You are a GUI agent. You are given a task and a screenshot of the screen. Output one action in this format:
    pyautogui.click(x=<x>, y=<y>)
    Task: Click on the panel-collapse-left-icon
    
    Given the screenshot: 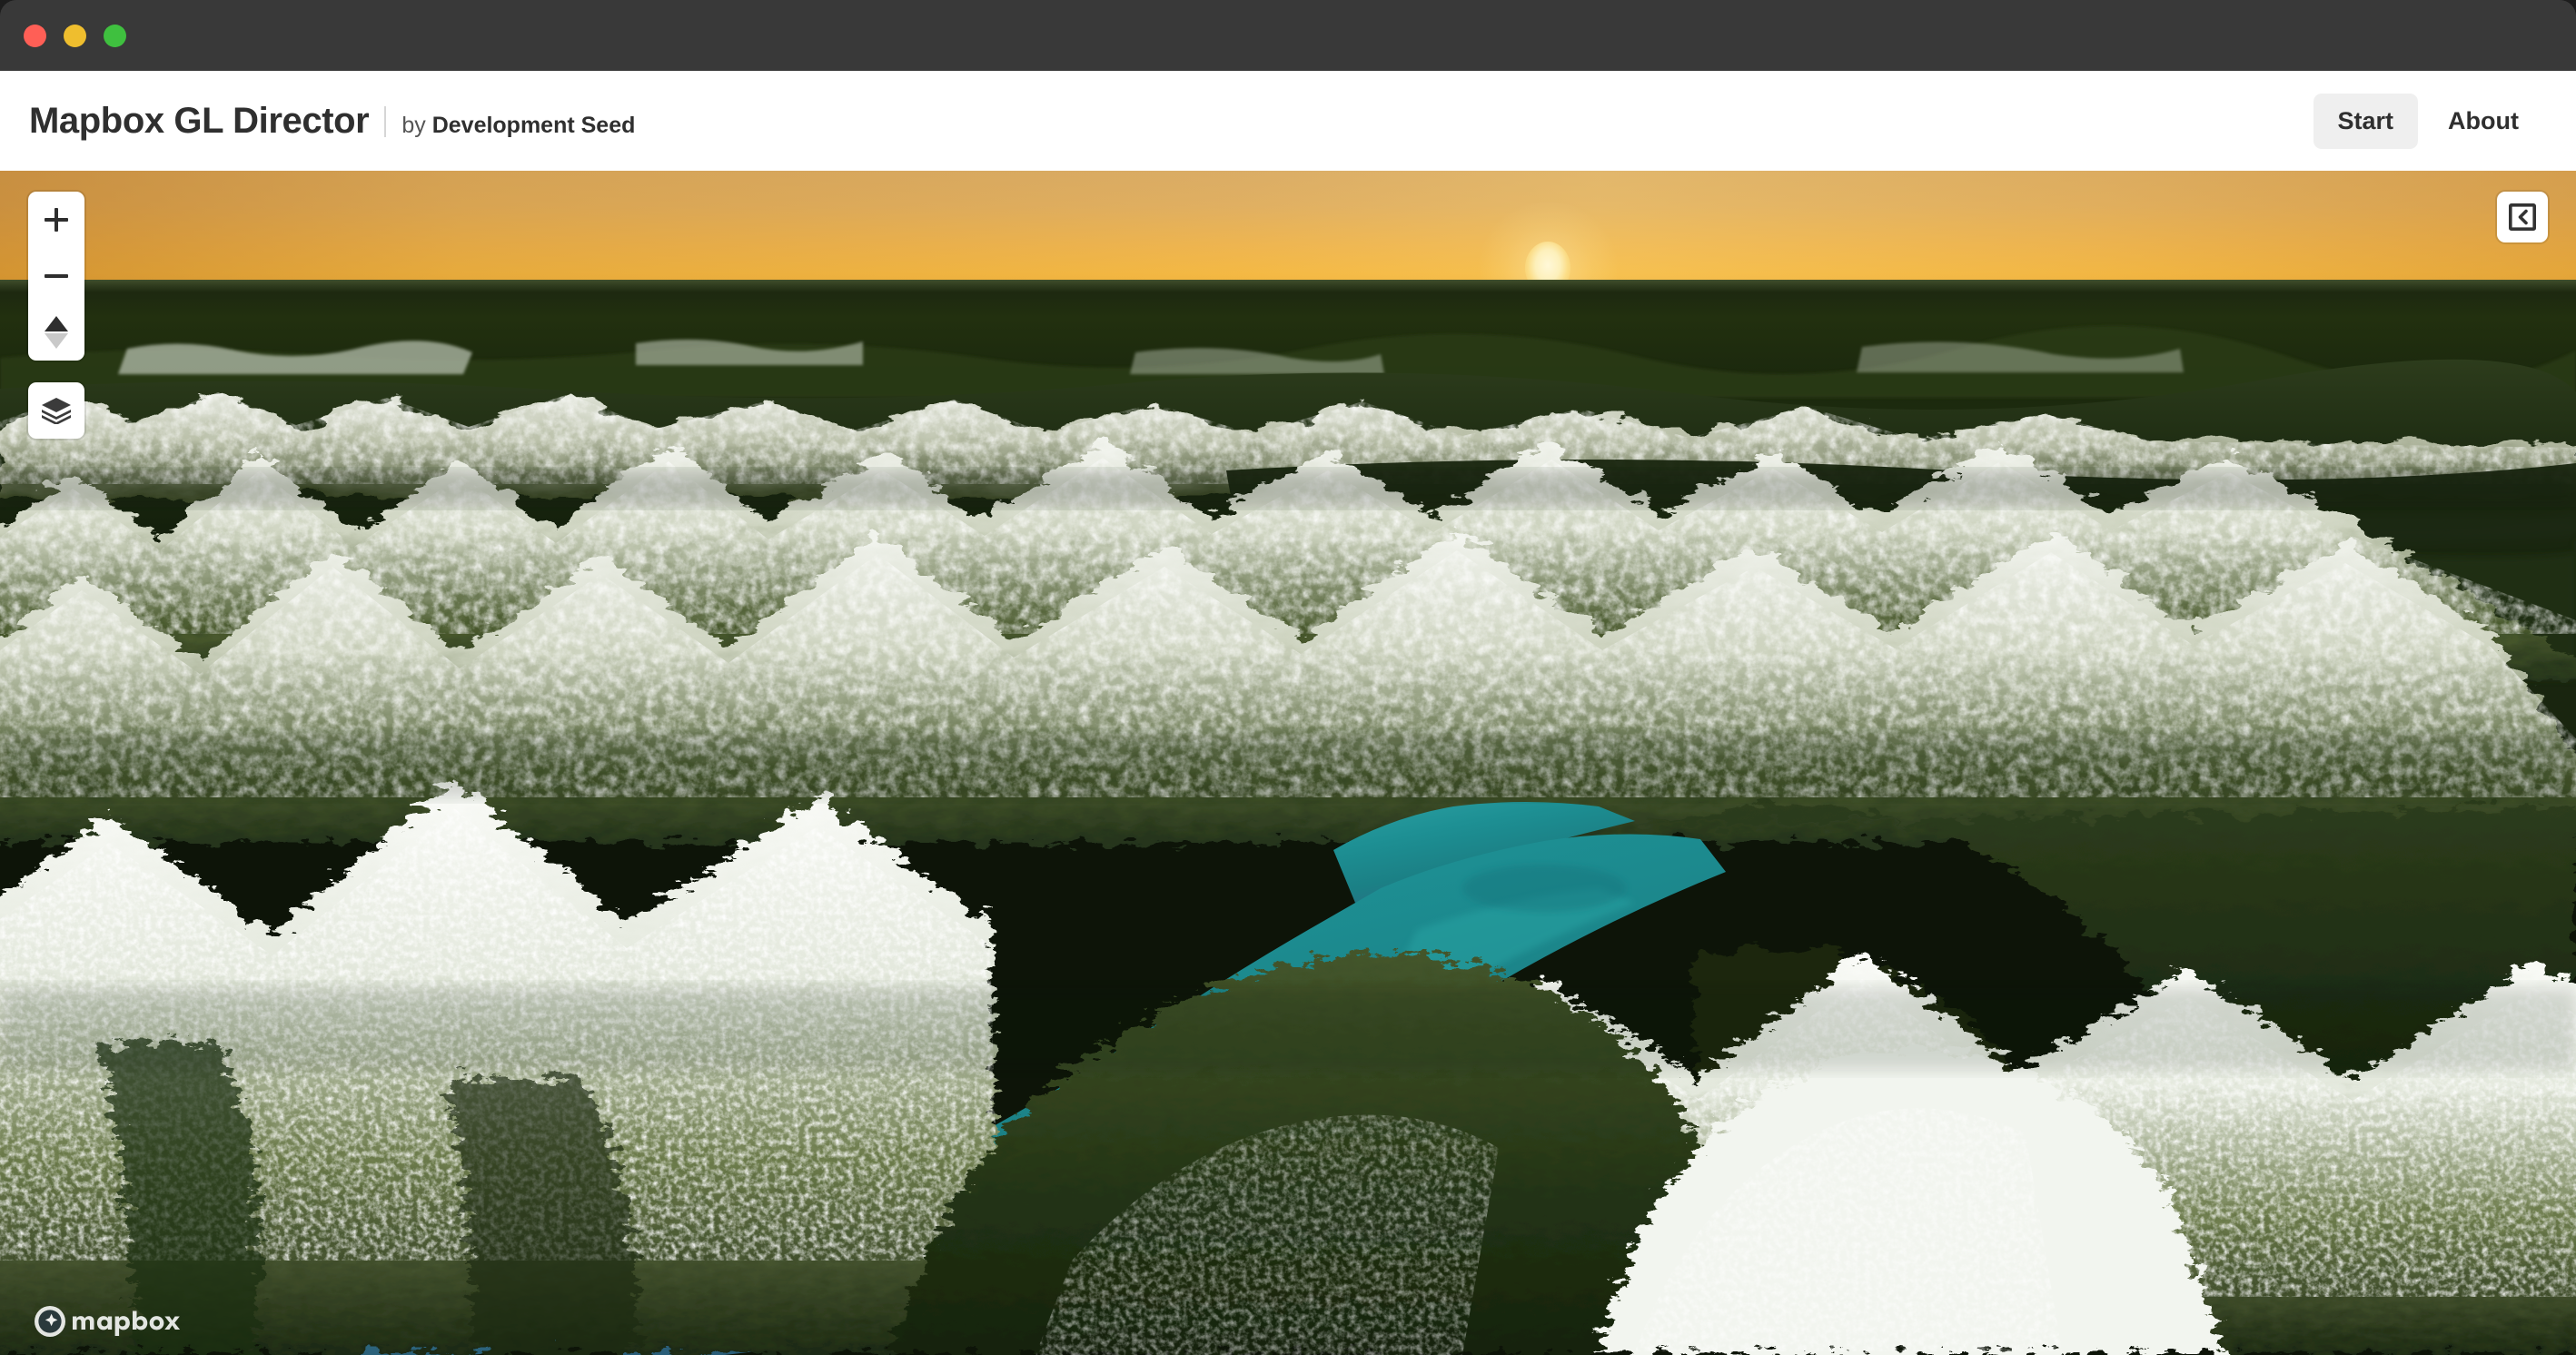 What is the action you would take?
    pyautogui.click(x=2522, y=217)
    